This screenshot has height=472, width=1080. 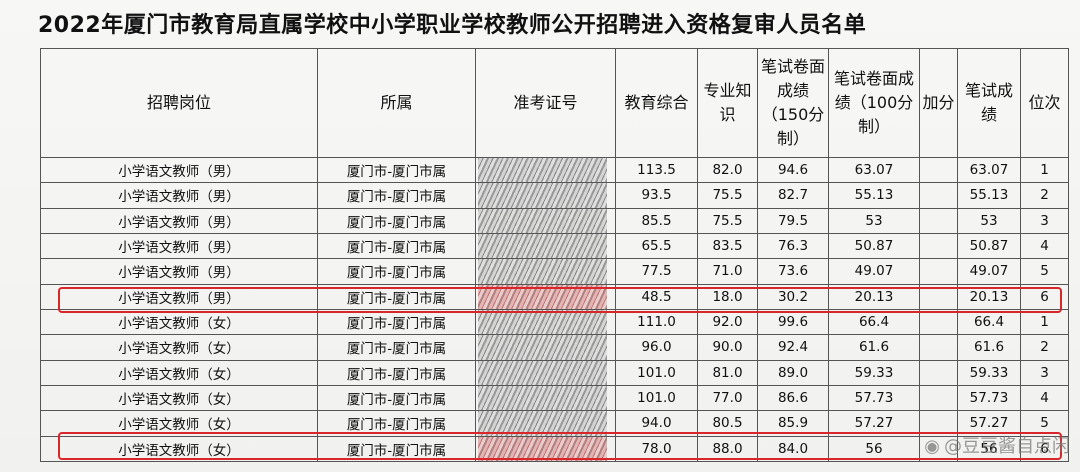 I want to click on watermark-text: @豆豆酱自点闲, so click(x=1007, y=446).